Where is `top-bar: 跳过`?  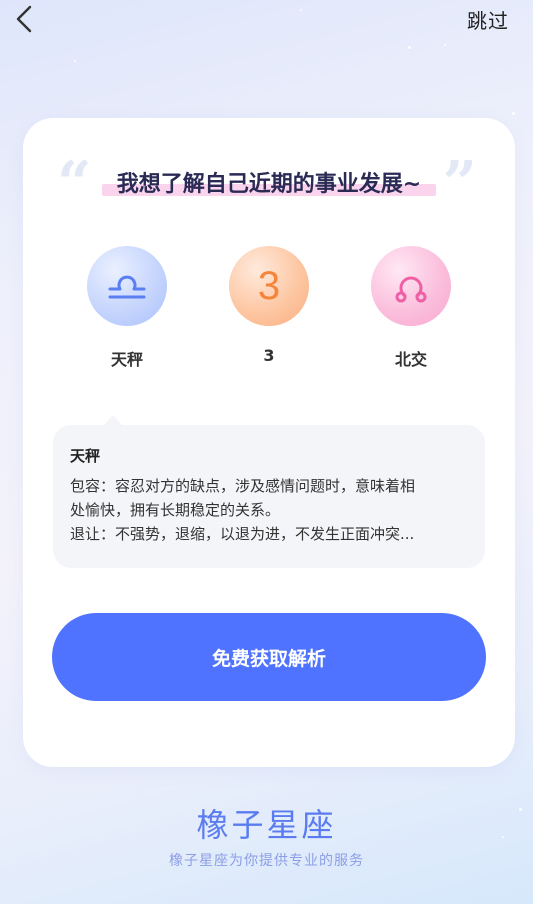 top-bar: 跳过 is located at coordinates (266, 20).